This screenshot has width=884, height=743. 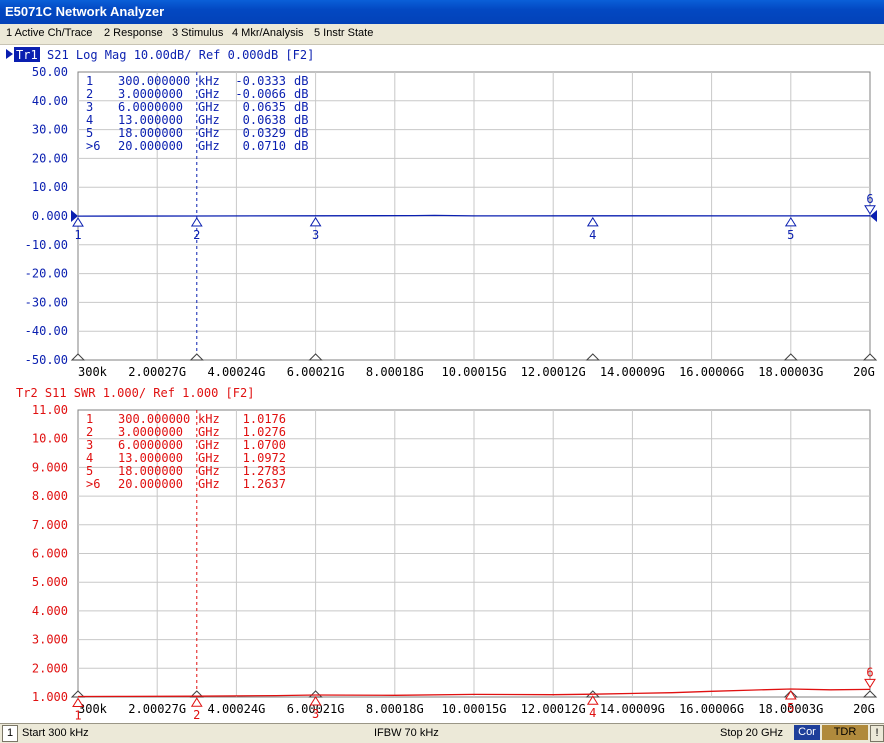 What do you see at coordinates (150, 471) in the screenshot?
I see `trace2-marker-readout-freq: 18.000000` at bounding box center [150, 471].